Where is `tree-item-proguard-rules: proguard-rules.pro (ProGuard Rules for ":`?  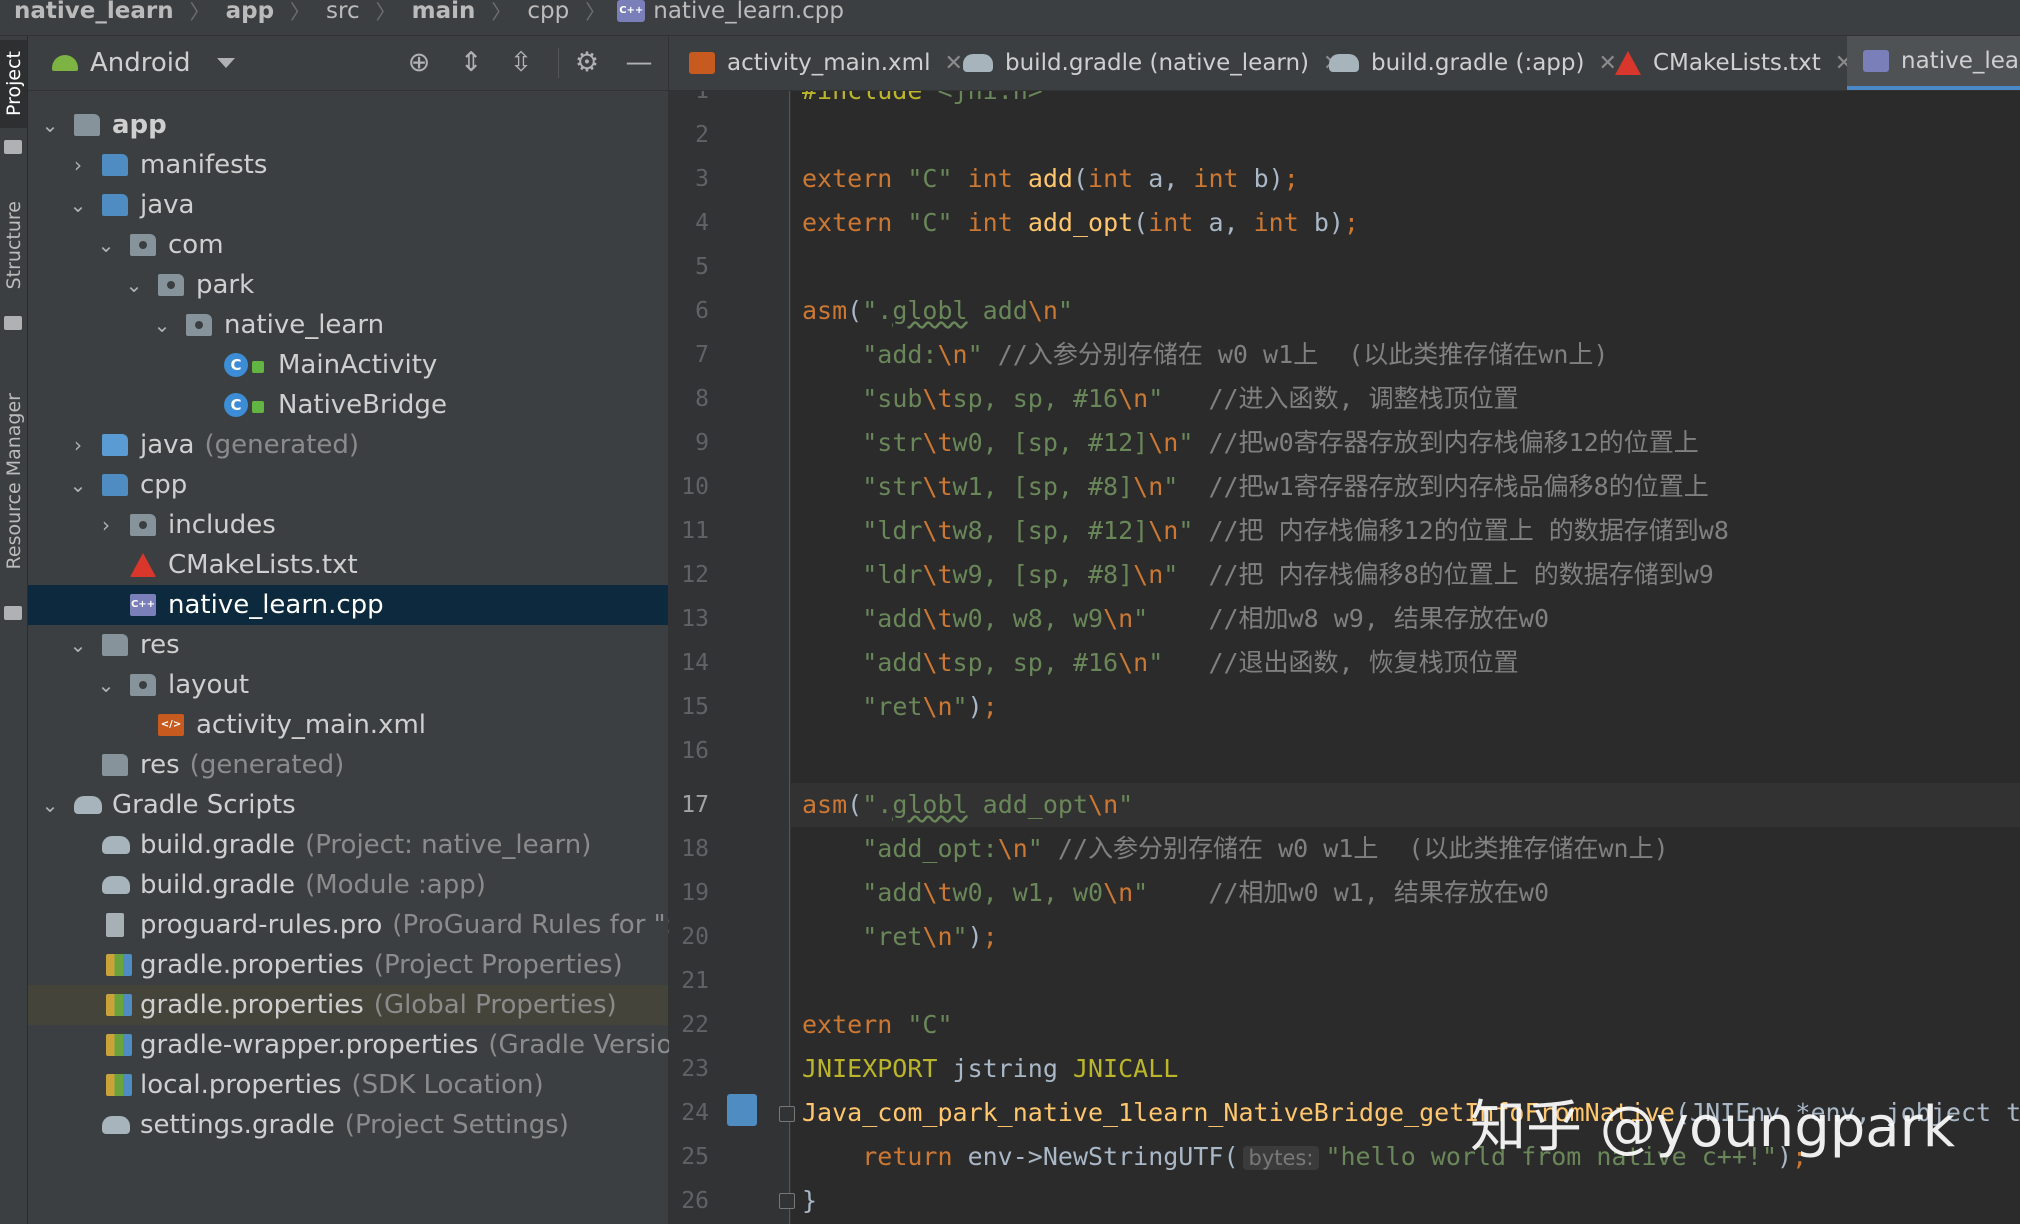 tree-item-proguard-rules: proguard-rules.pro (ProGuard Rules for ": is located at coordinates (351, 925).